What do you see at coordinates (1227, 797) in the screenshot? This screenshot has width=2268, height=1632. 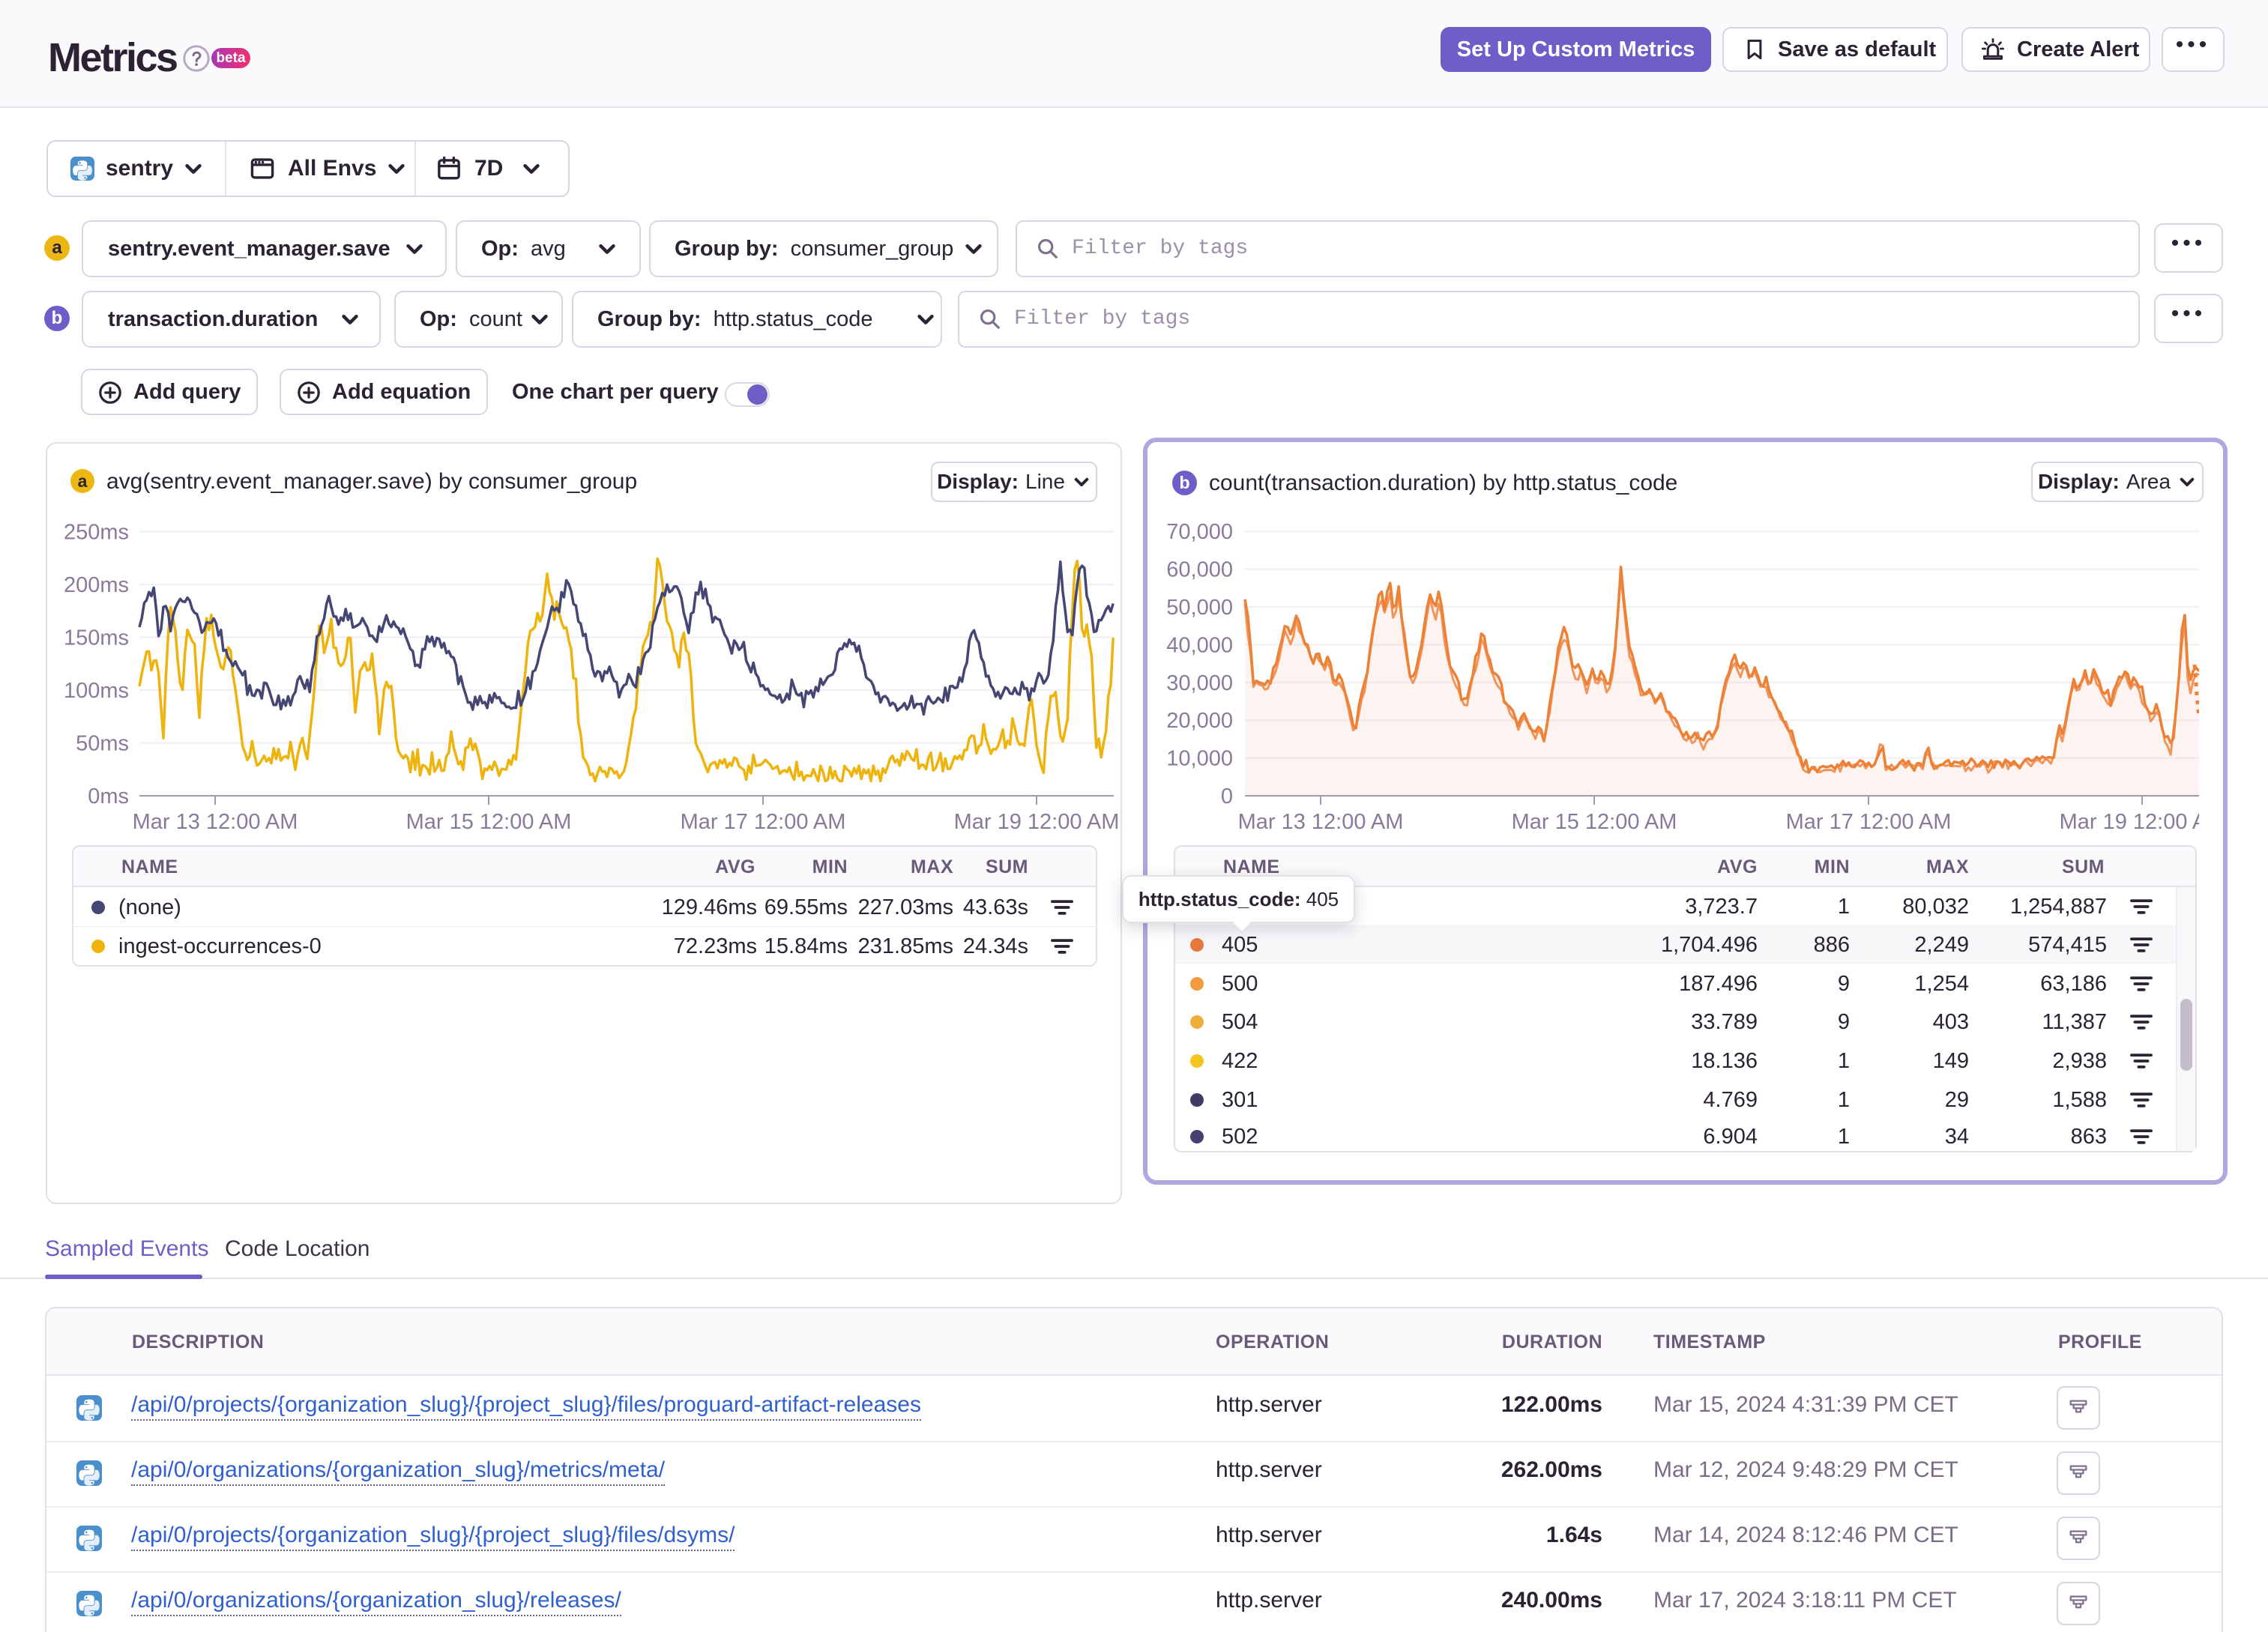 I see `svg-text: 0` at bounding box center [1227, 797].